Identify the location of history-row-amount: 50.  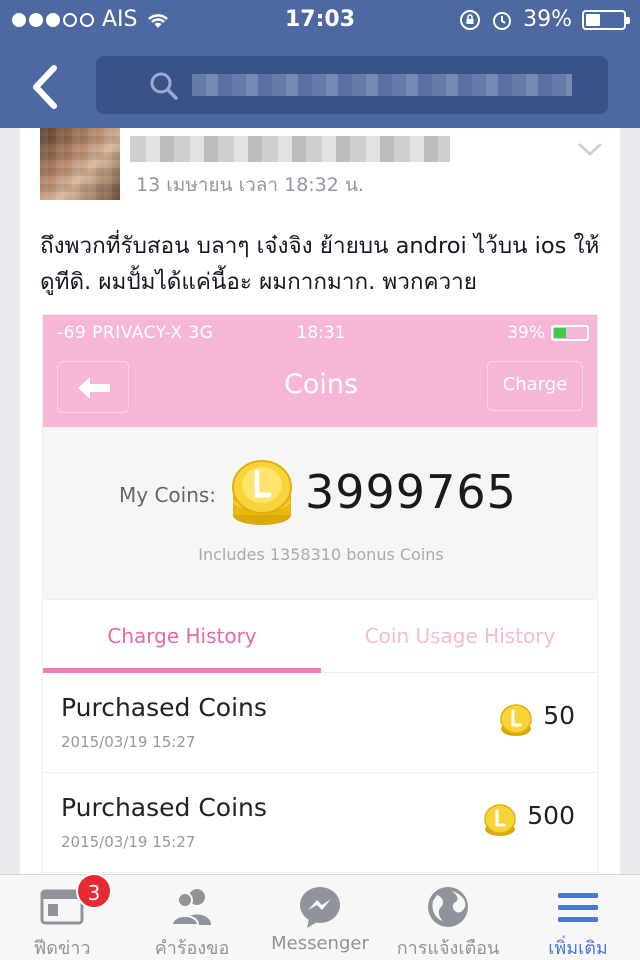
(559, 715).